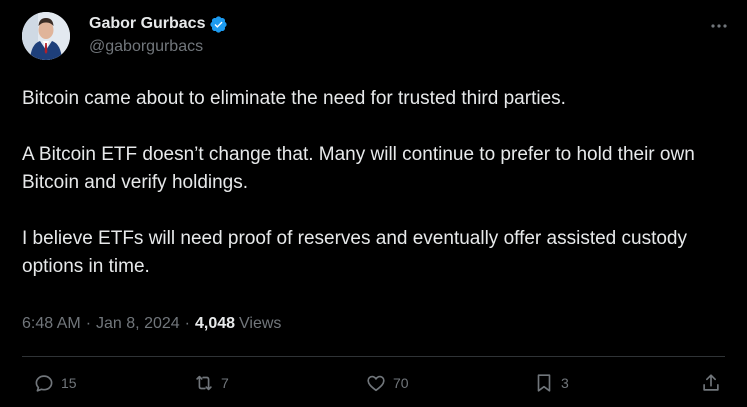 The width and height of the screenshot is (747, 407). What do you see at coordinates (544, 383) in the screenshot?
I see `bookmark-icon` at bounding box center [544, 383].